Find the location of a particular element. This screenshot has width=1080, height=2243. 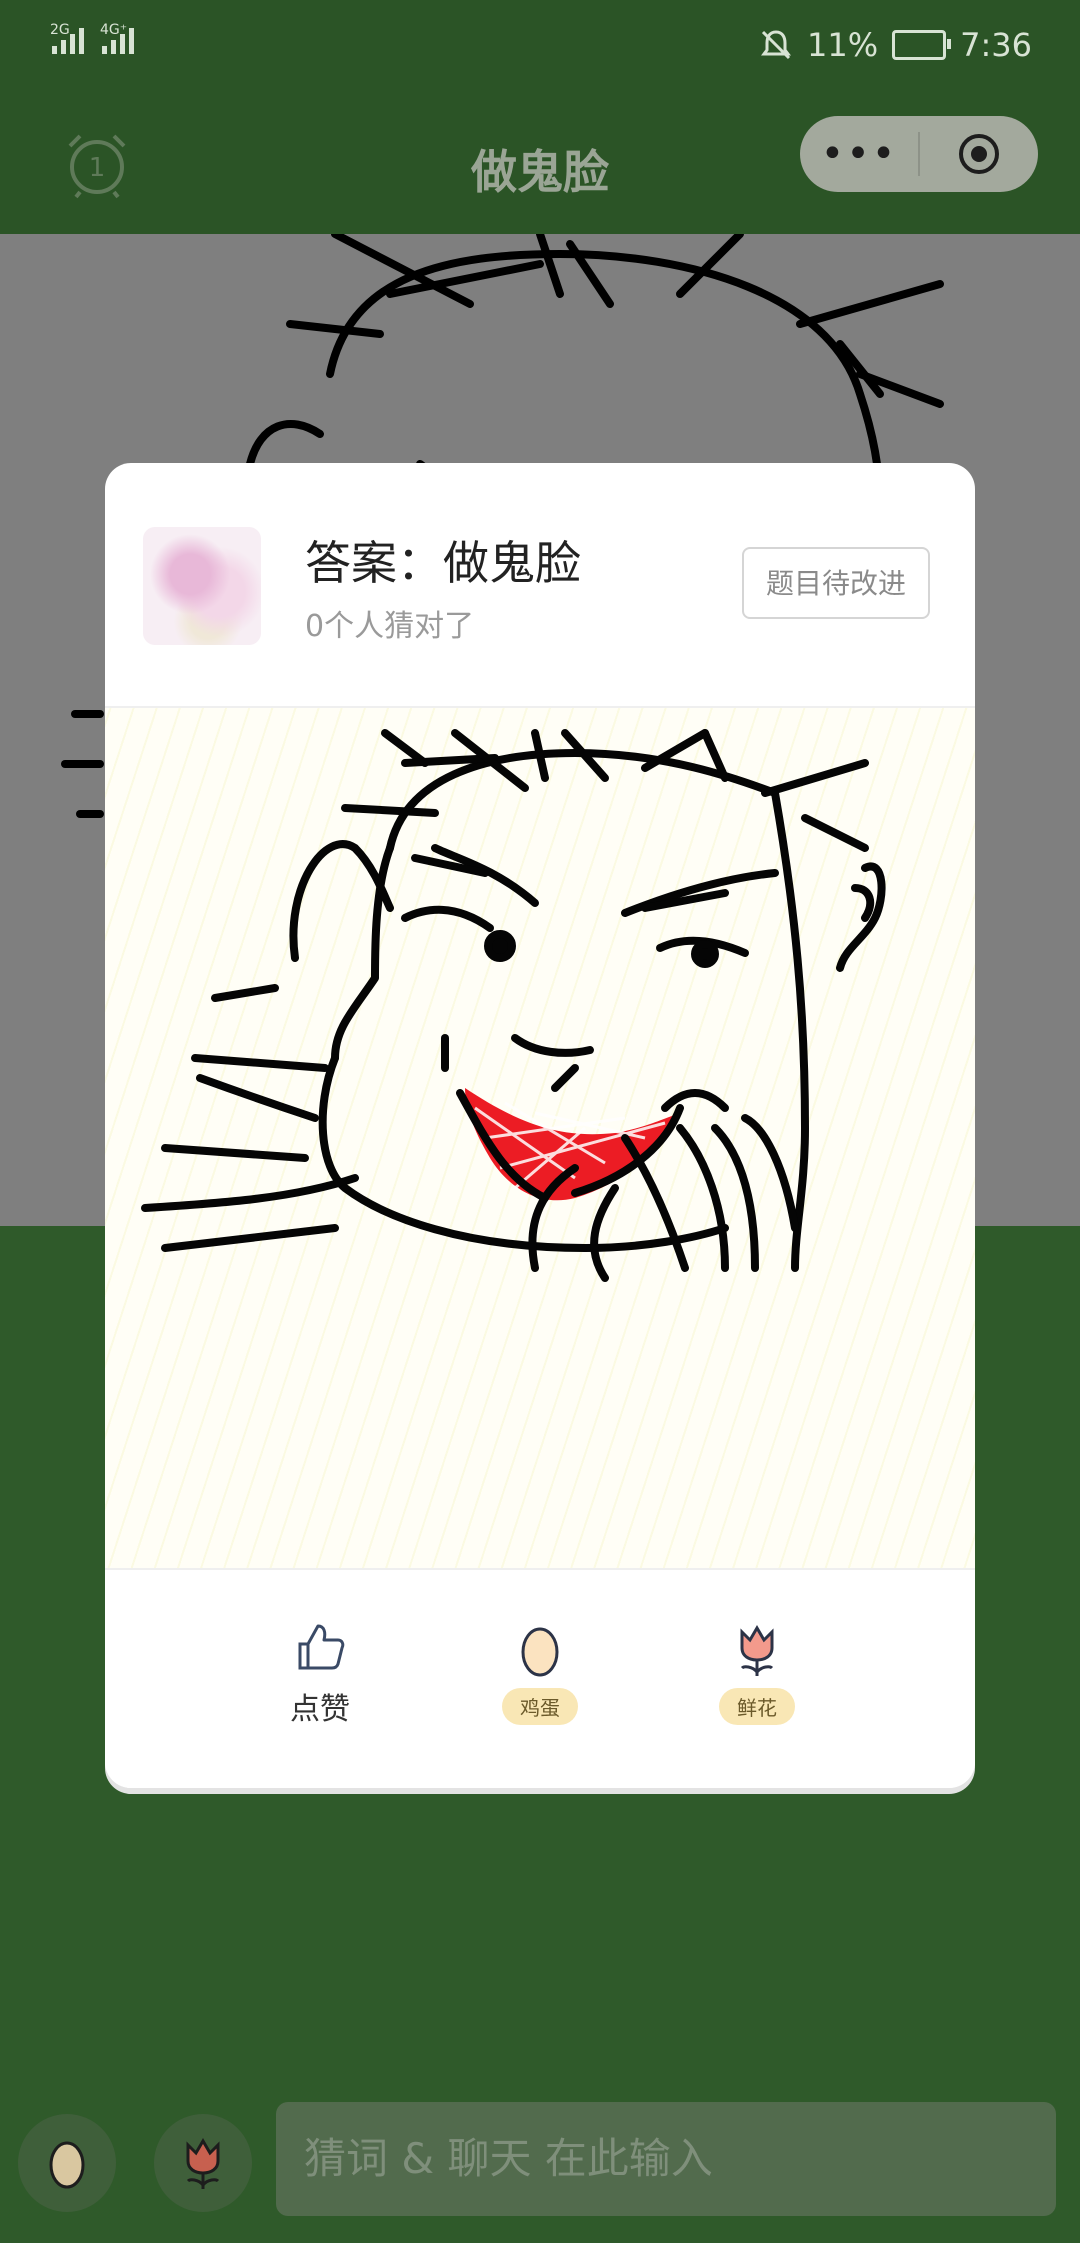

battery-icon is located at coordinates (922, 45).